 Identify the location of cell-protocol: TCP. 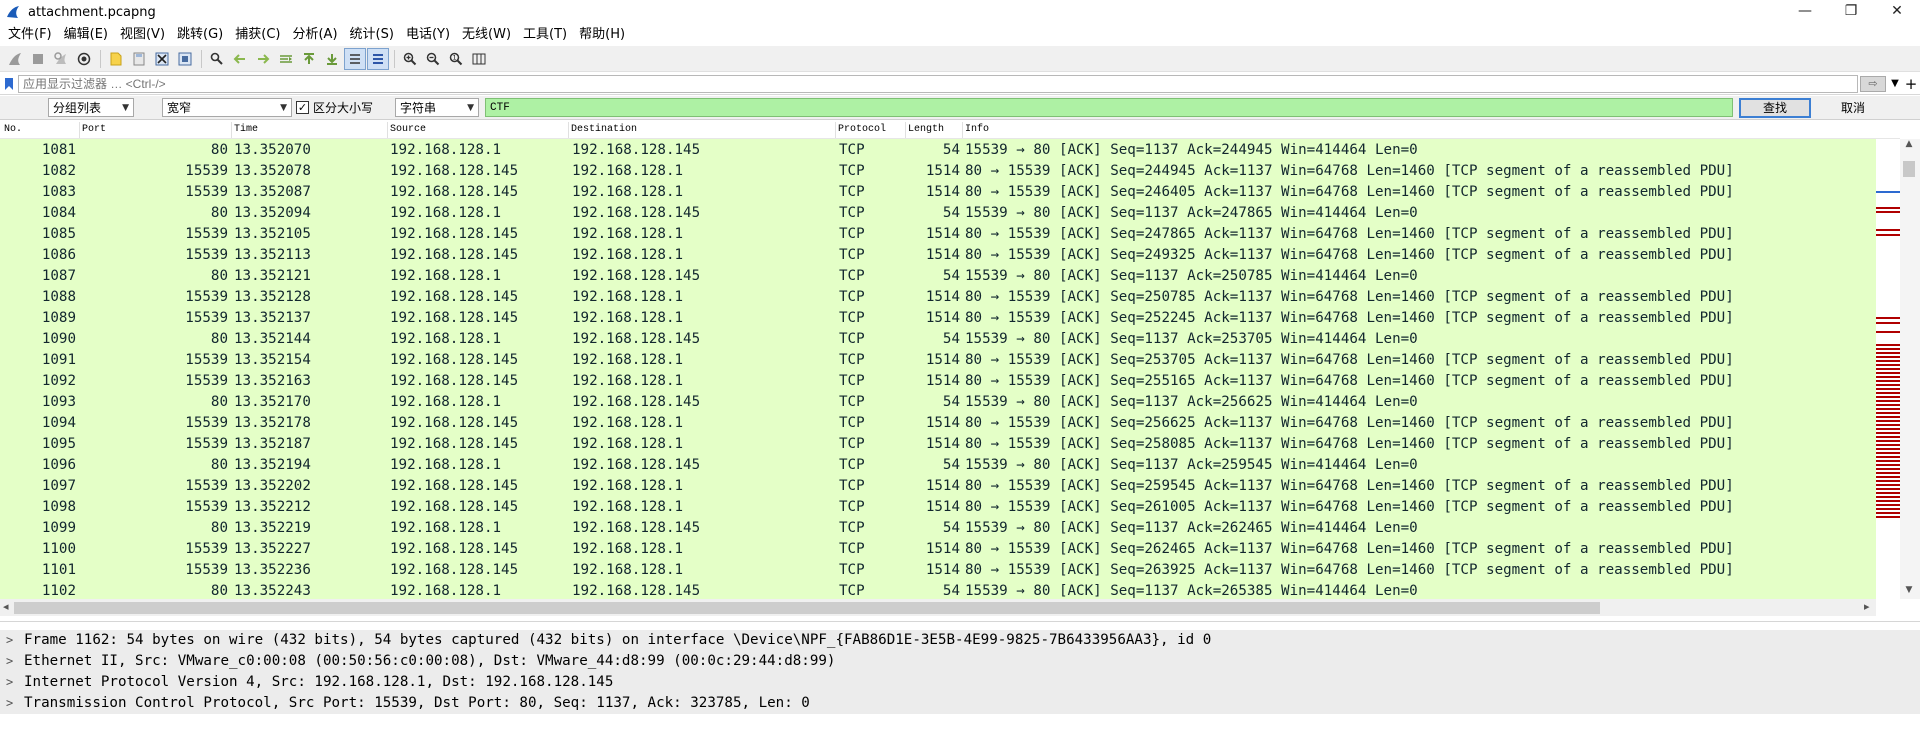
(852, 192).